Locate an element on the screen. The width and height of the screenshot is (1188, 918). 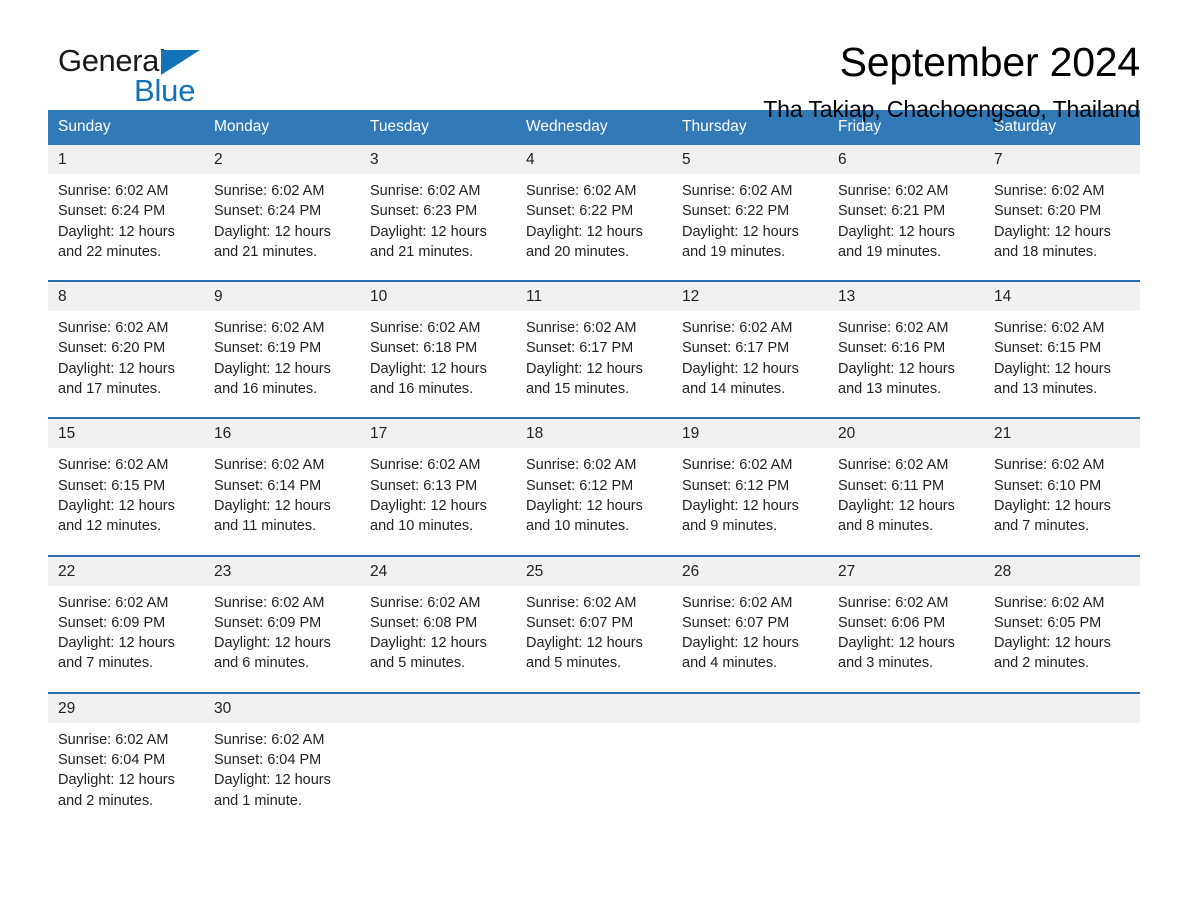
sunset-text: Sunset: 6:14 PM is located at coordinates (268, 485).